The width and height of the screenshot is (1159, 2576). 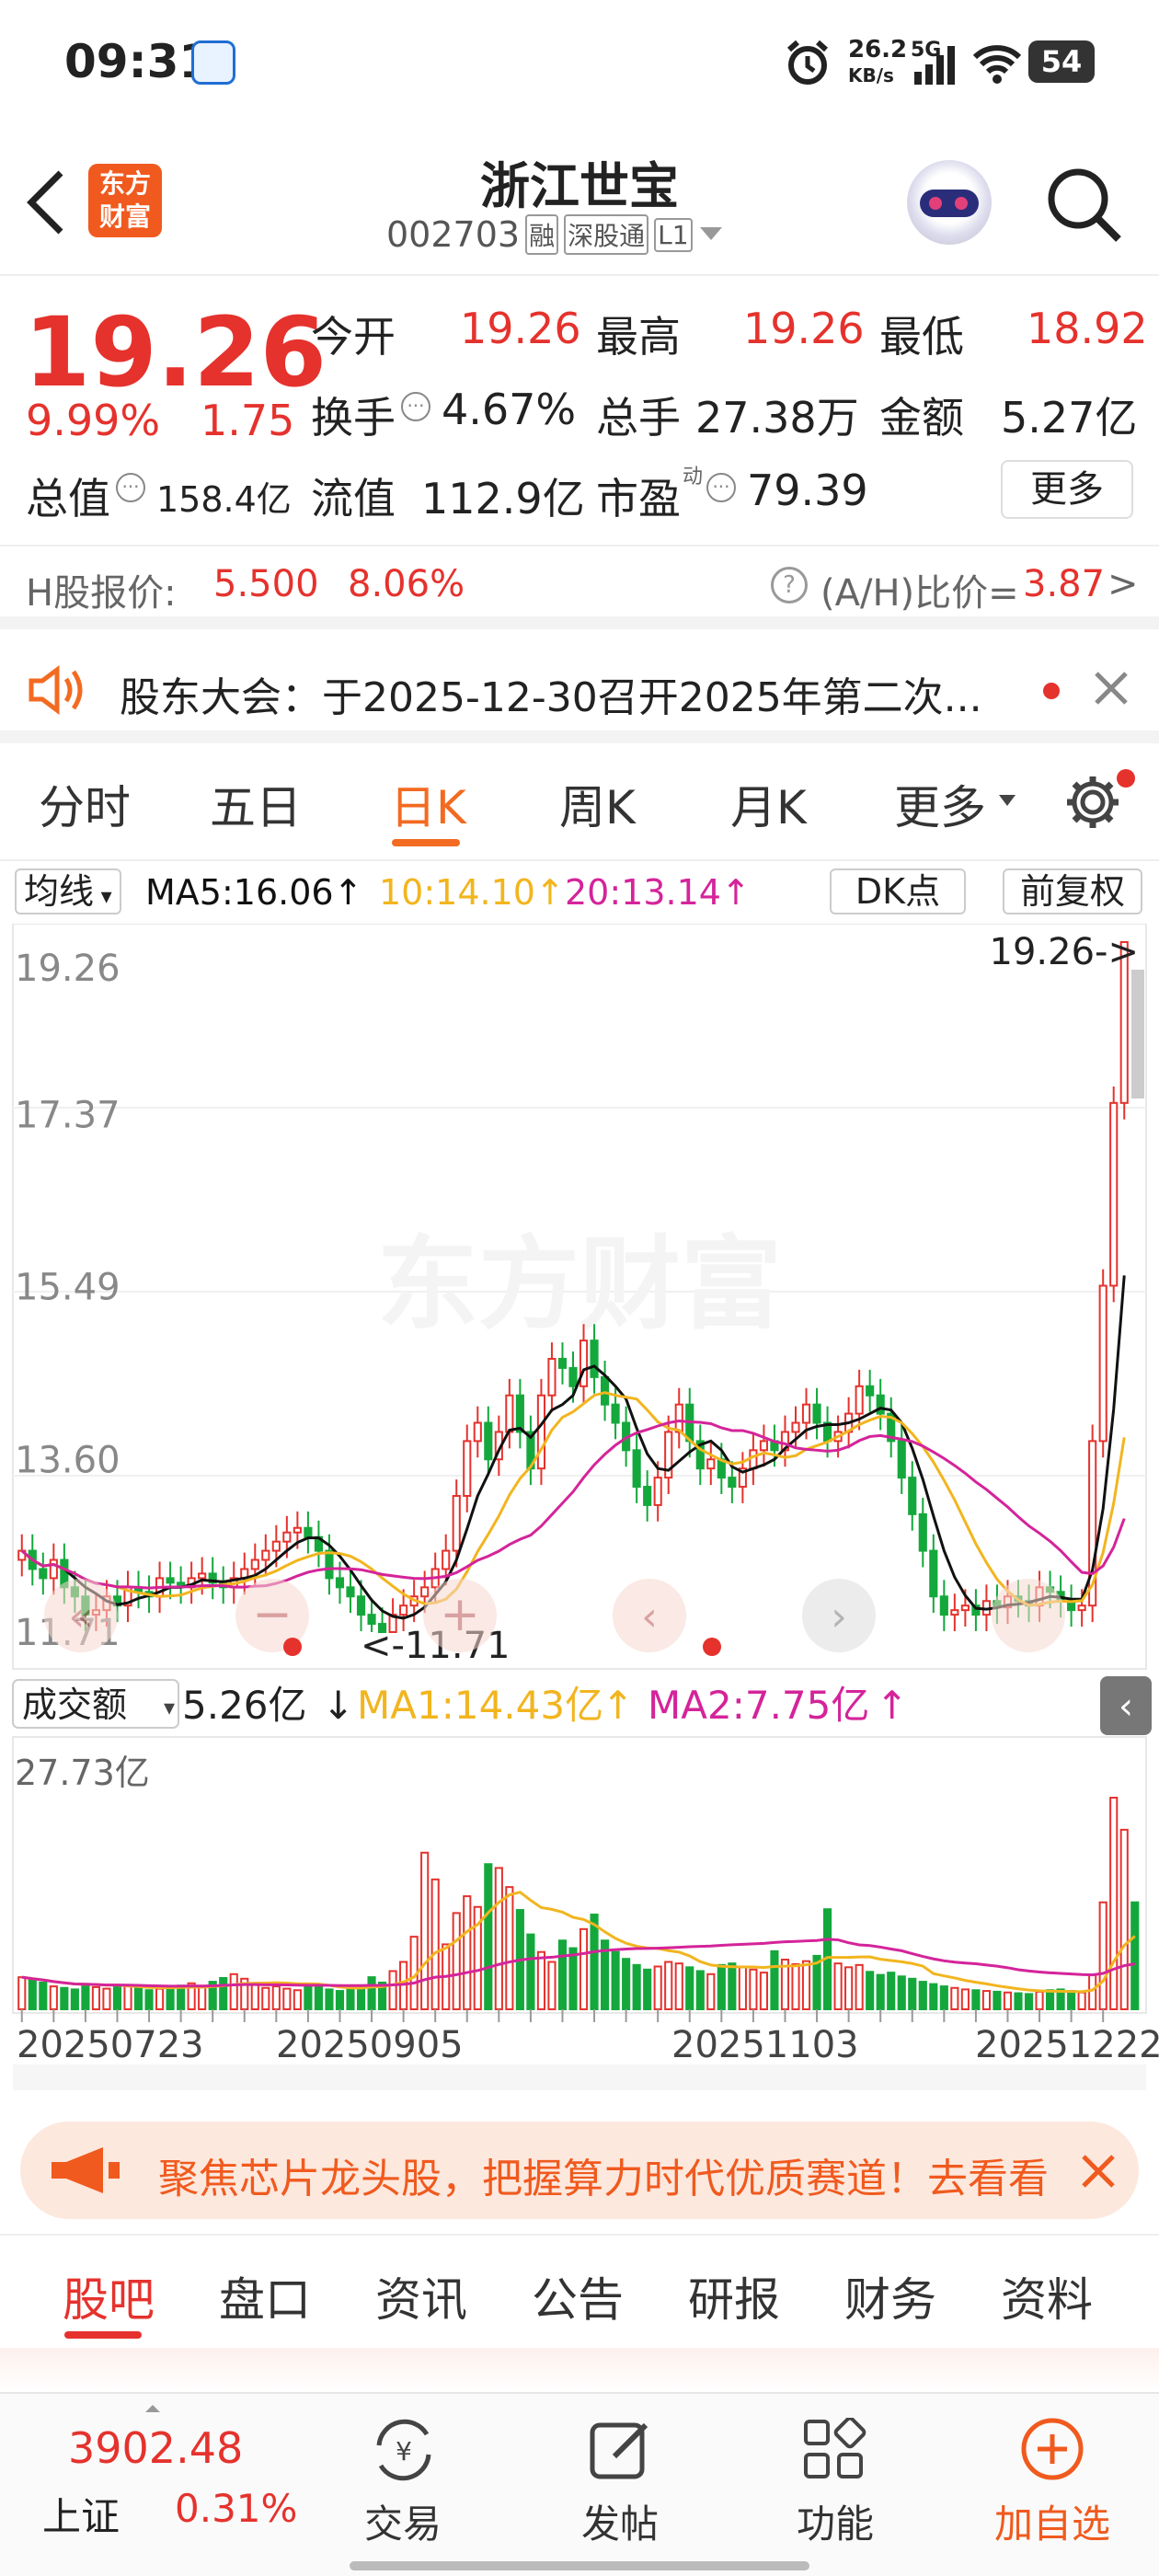 What do you see at coordinates (1084, 205) in the screenshot?
I see `search-icon` at bounding box center [1084, 205].